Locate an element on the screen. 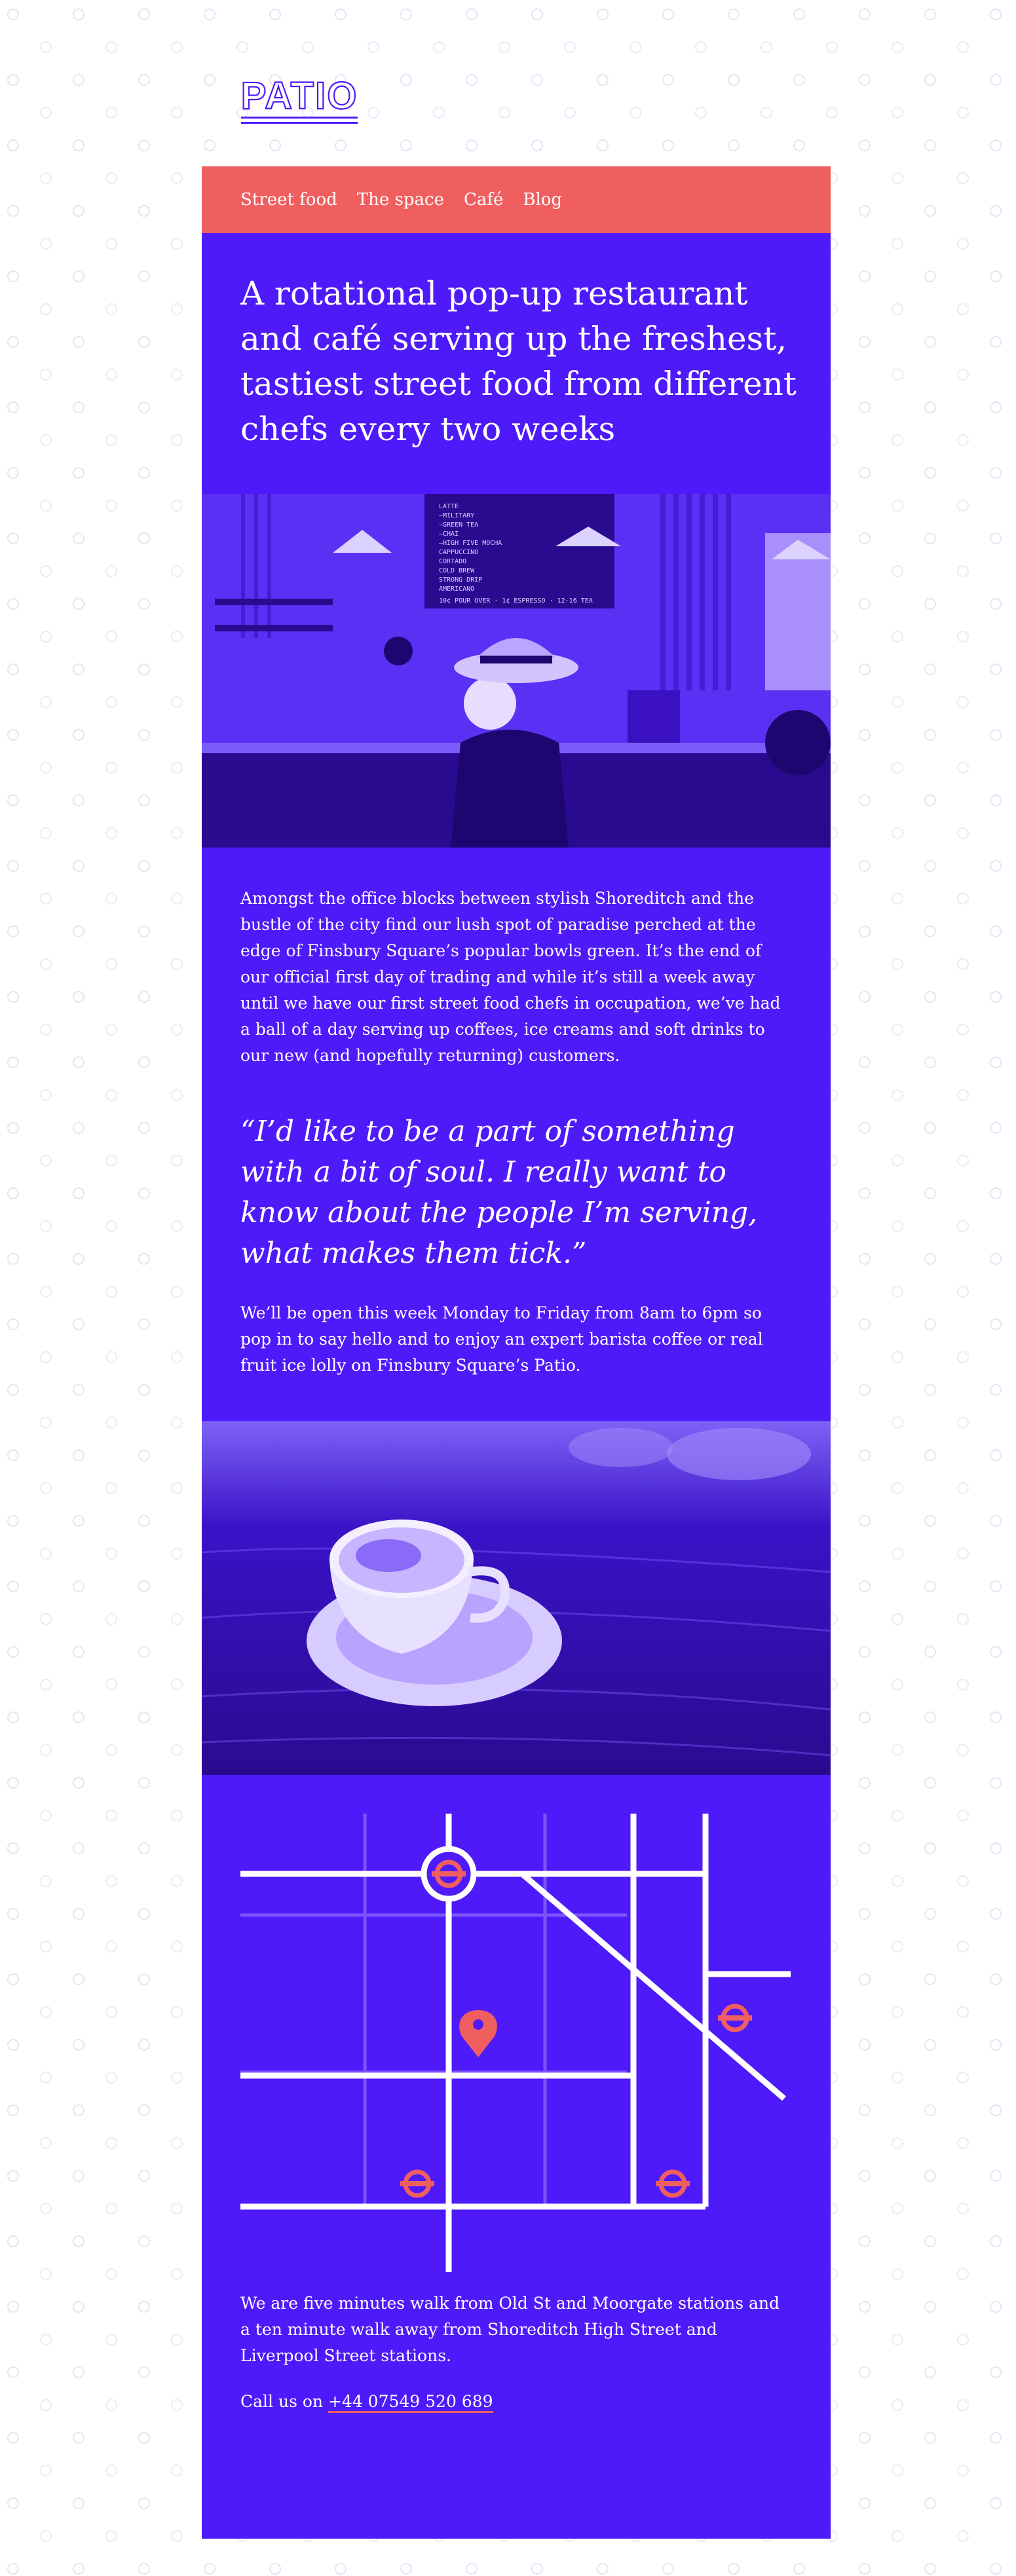 The image size is (1016, 2576). svg-text: STRONG DRIP is located at coordinates (461, 580).